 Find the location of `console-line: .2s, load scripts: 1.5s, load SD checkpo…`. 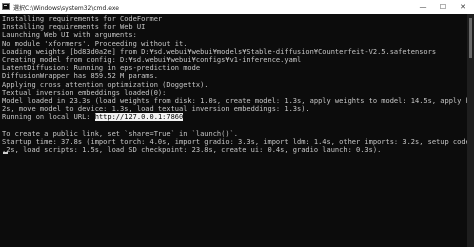

console-line: .2s, load scripts: 1.5s, load SD checkpo… is located at coordinates (192, 150).